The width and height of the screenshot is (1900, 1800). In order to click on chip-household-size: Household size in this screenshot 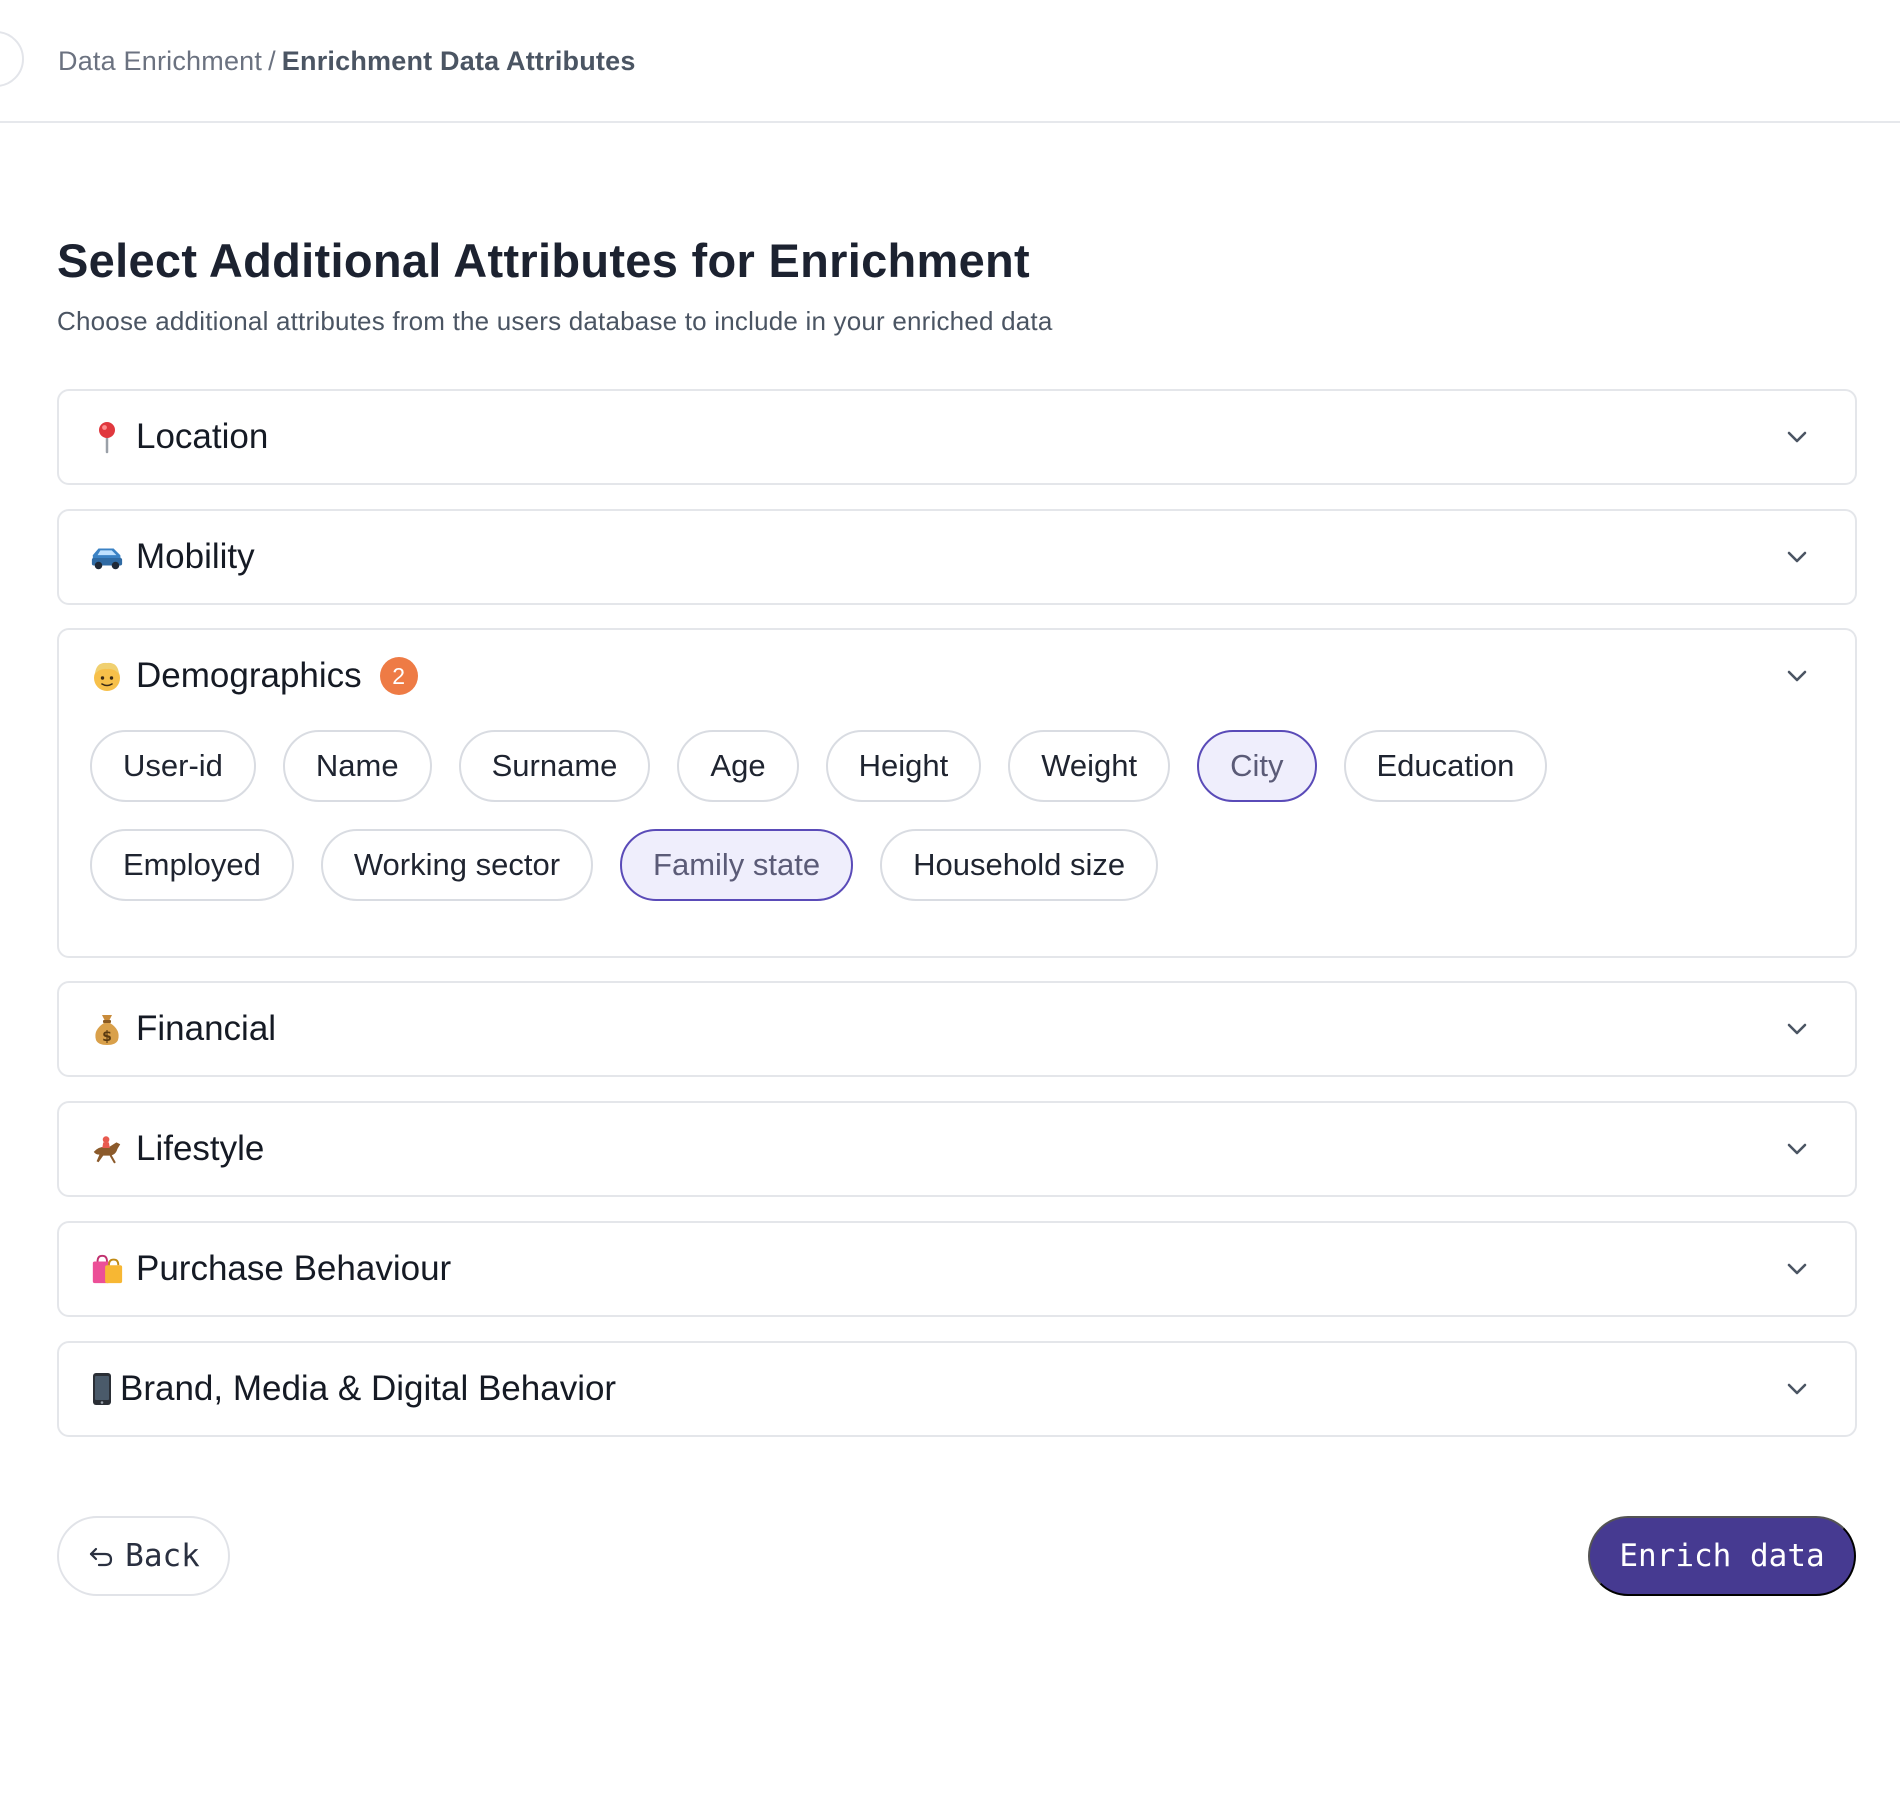, I will do `click(1019, 865)`.